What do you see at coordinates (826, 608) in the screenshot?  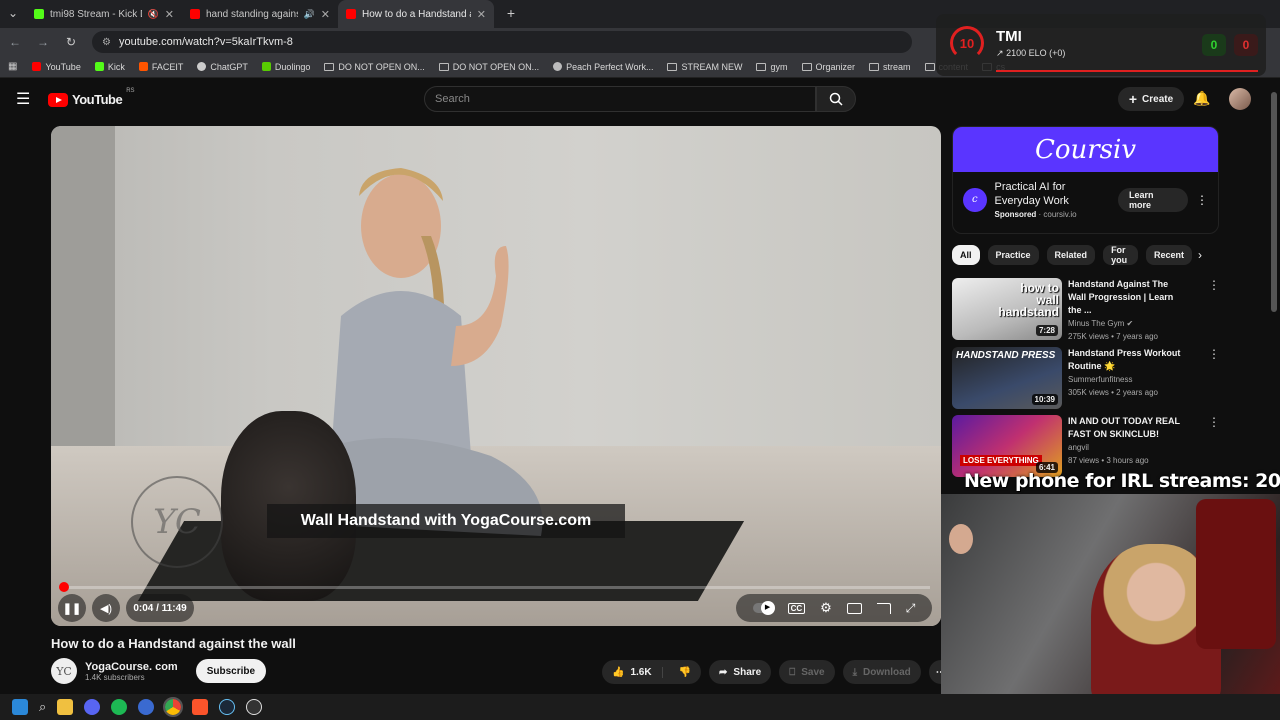 I see `settings-gear-icon: ⚙` at bounding box center [826, 608].